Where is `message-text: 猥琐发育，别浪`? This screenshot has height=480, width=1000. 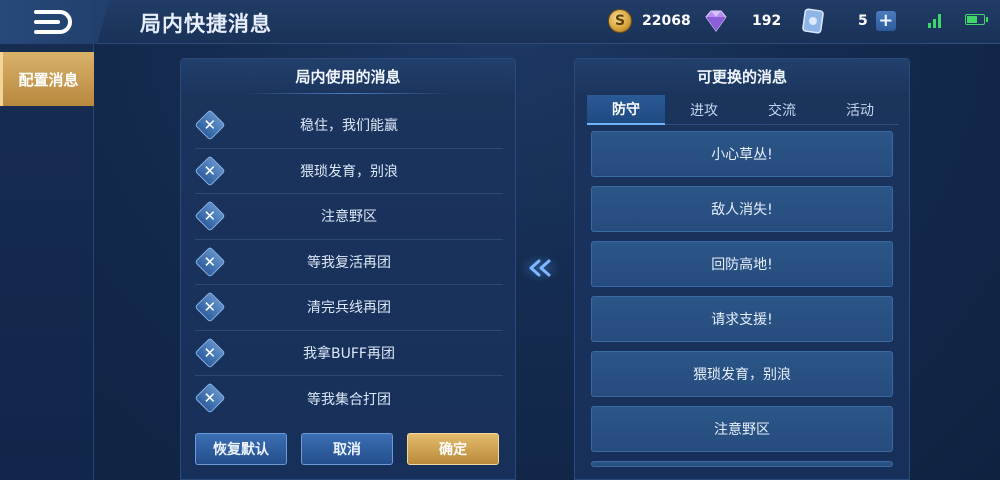
message-text: 猥琐发育，别浪 is located at coordinates (349, 171).